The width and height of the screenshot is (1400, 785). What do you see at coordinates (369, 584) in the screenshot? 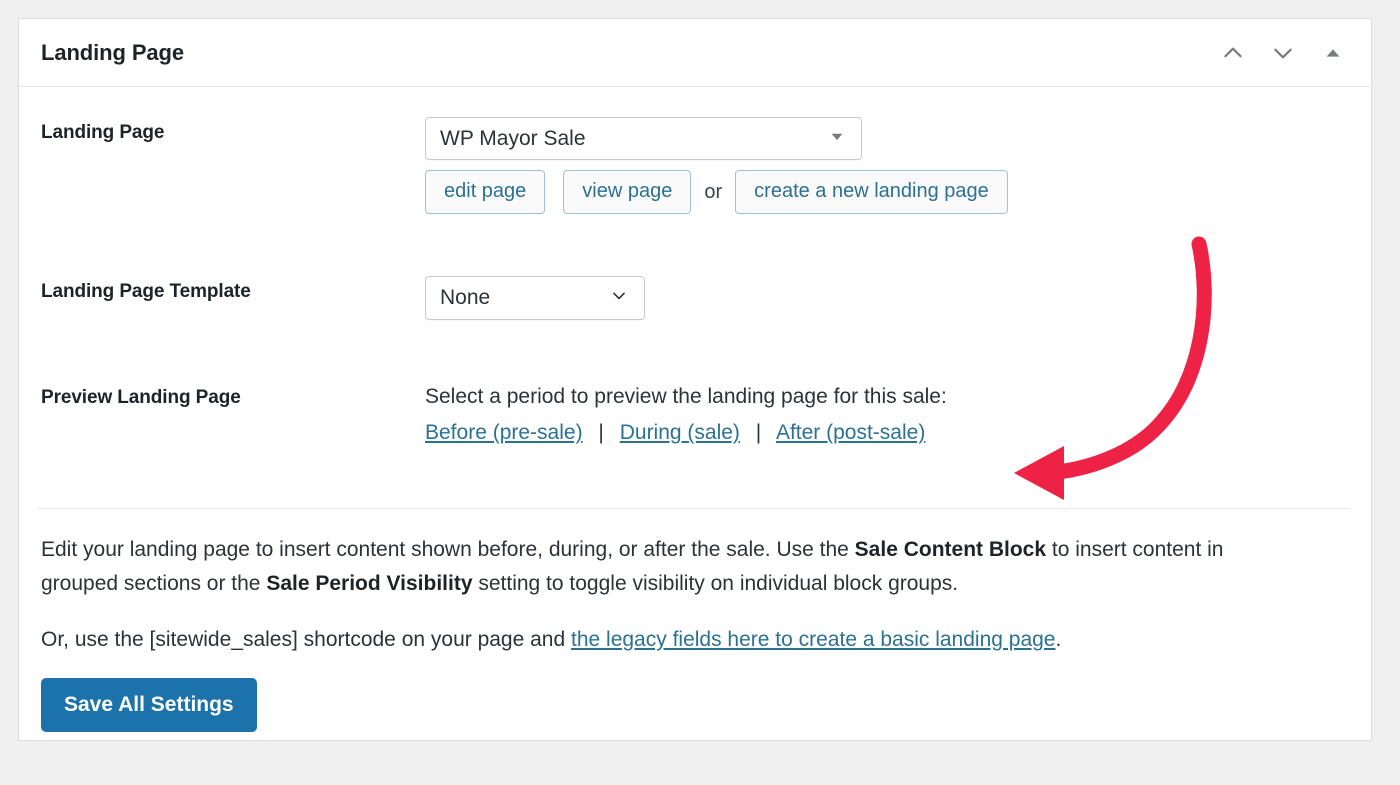
I see `sale-period-visibility-term: Sale Period Visibility` at bounding box center [369, 584].